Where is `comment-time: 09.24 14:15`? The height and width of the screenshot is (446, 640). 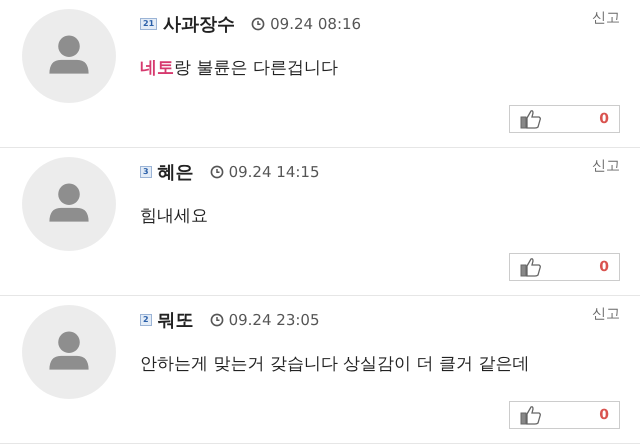
comment-time: 09.24 14:15 is located at coordinates (274, 172).